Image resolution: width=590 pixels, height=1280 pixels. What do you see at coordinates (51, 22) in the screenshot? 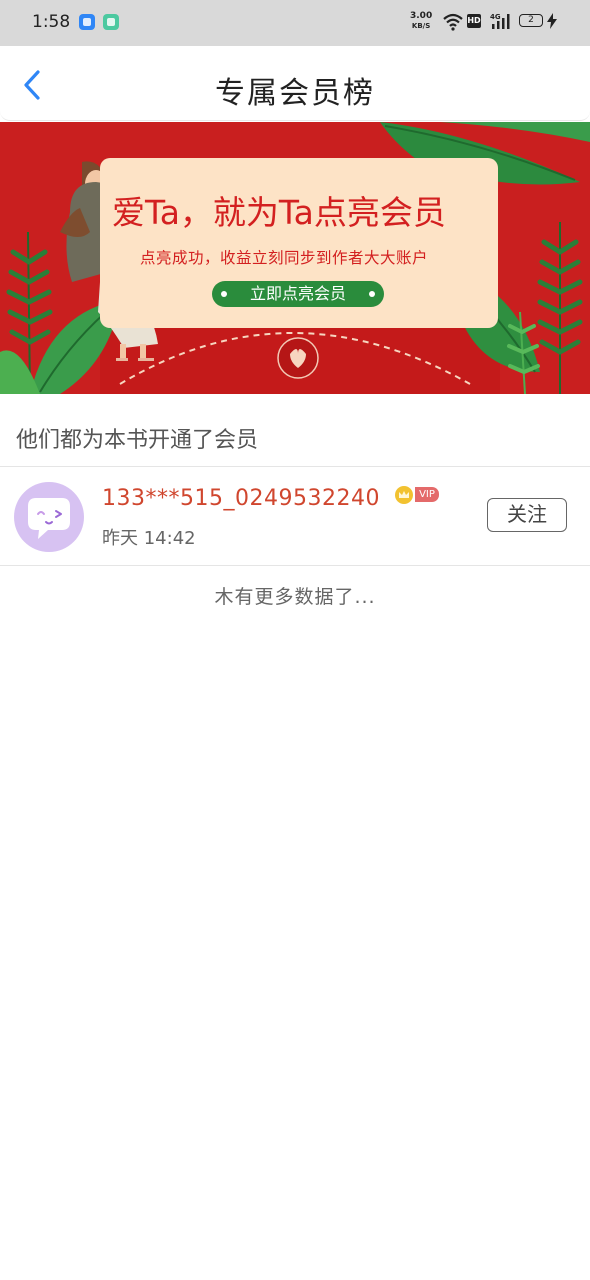
I see `status-time: 1:58` at bounding box center [51, 22].